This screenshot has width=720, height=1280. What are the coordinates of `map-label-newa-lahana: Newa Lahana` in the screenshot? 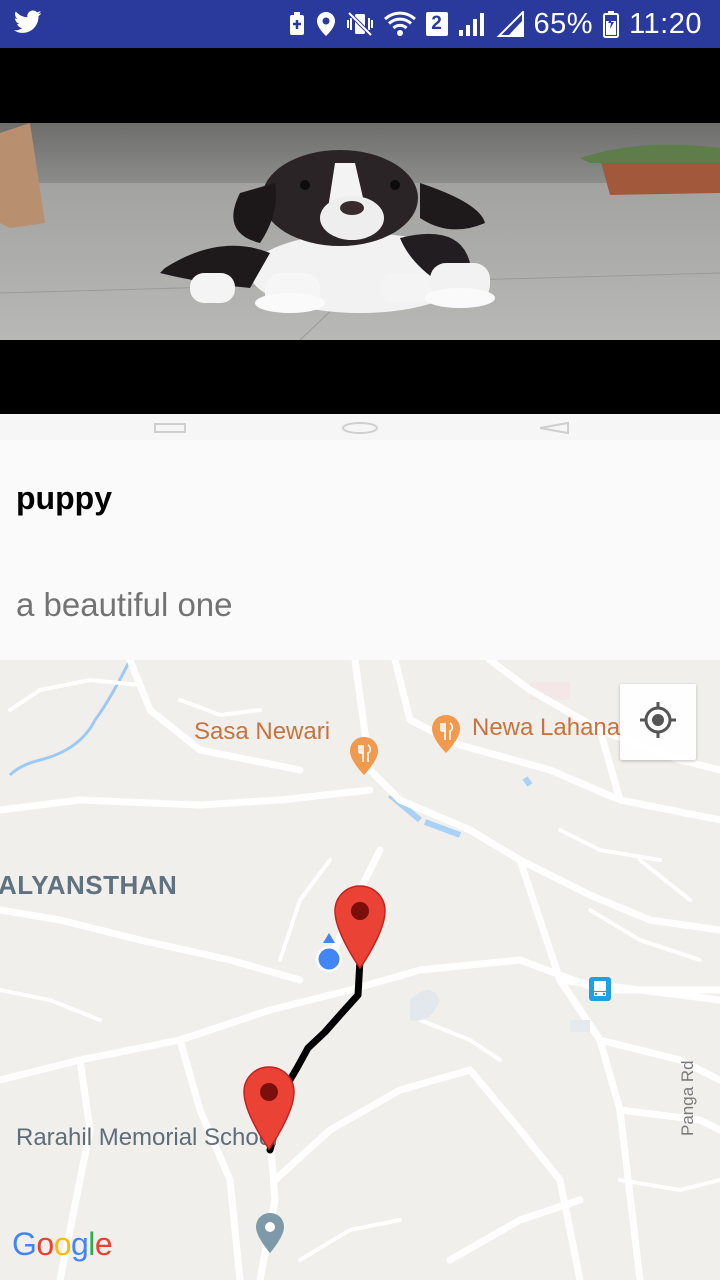 It's located at (546, 728).